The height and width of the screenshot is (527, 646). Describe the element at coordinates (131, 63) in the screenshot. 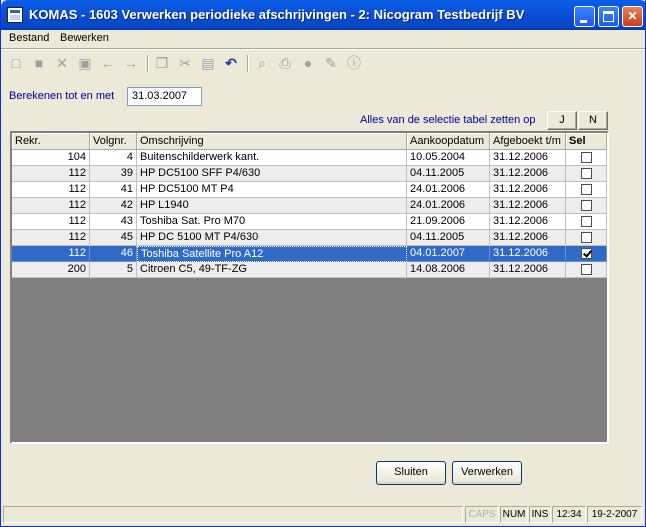

I see `arrow-right-icon: →` at that location.